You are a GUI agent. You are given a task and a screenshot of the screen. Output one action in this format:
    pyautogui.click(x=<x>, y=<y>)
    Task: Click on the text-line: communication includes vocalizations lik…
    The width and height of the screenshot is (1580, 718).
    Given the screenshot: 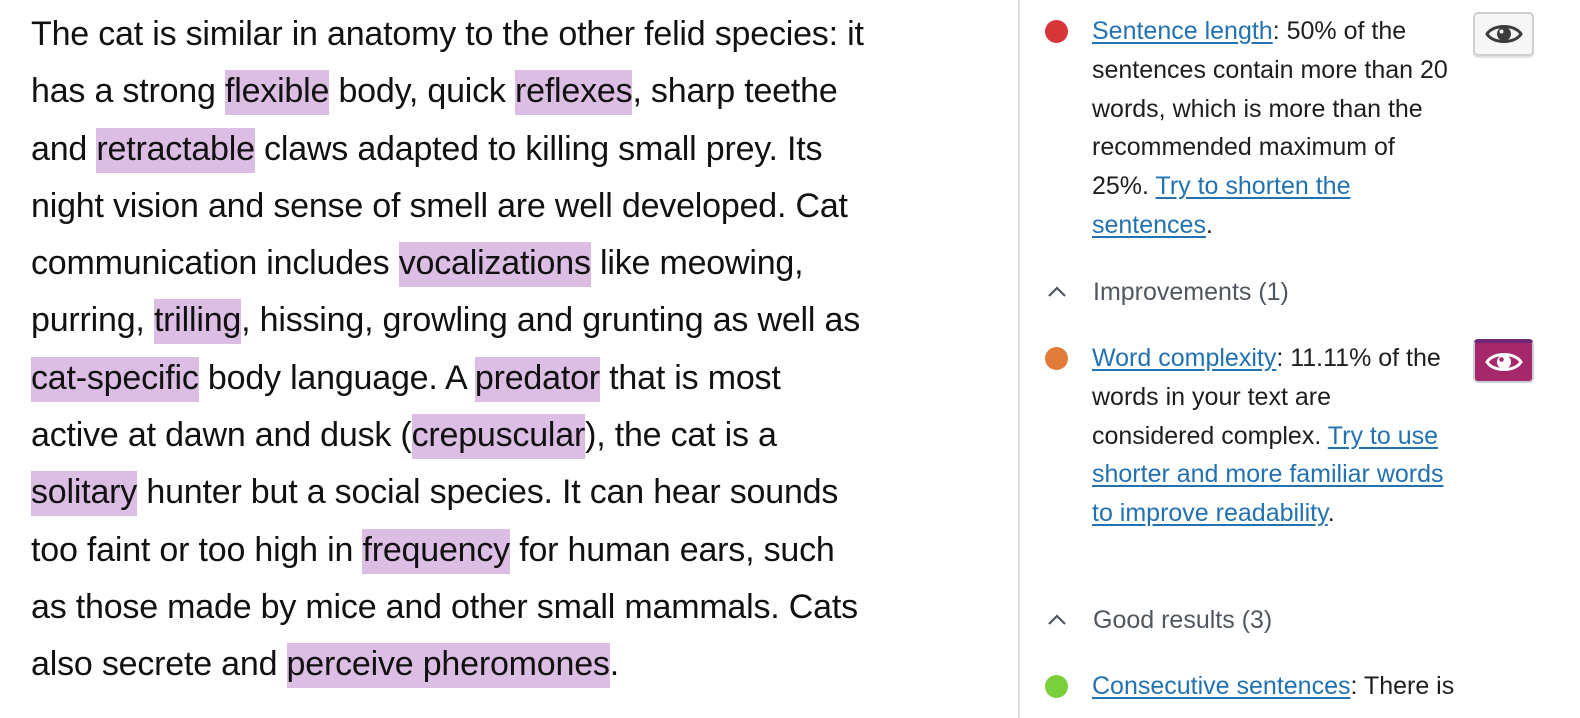 What is the action you would take?
    pyautogui.click(x=447, y=263)
    